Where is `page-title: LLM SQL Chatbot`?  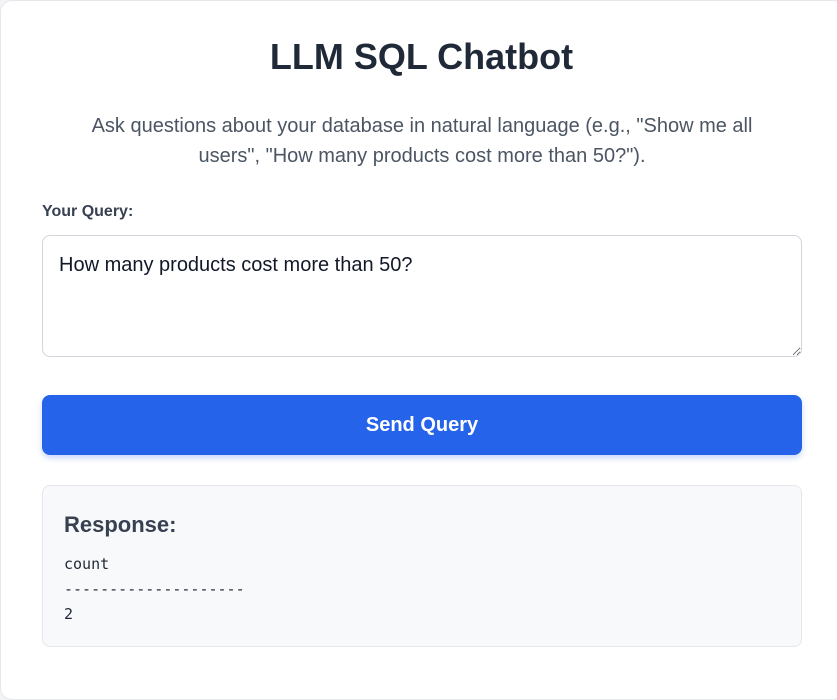
page-title: LLM SQL Chatbot is located at coordinates (421, 56).